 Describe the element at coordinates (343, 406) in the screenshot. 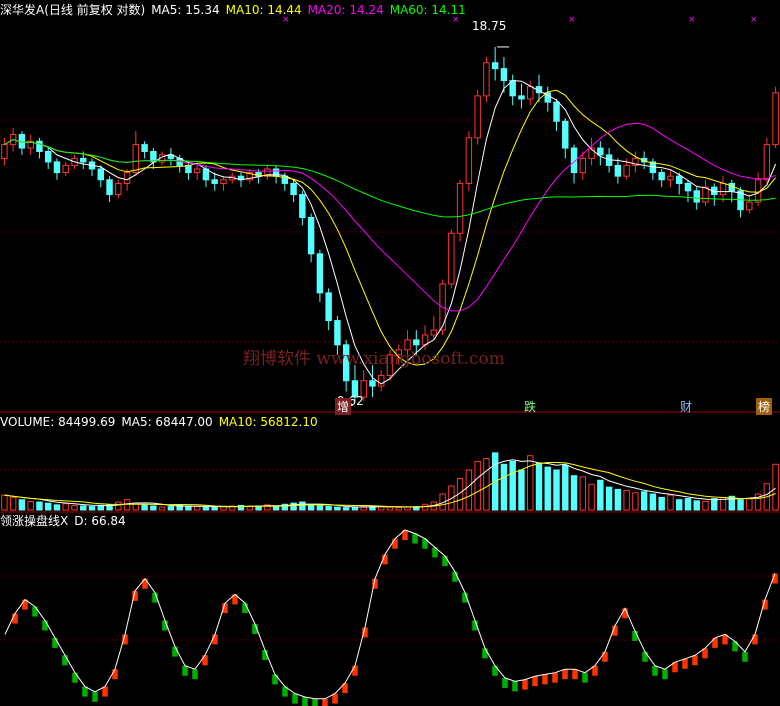

I see `marker-zeng: 增` at that location.